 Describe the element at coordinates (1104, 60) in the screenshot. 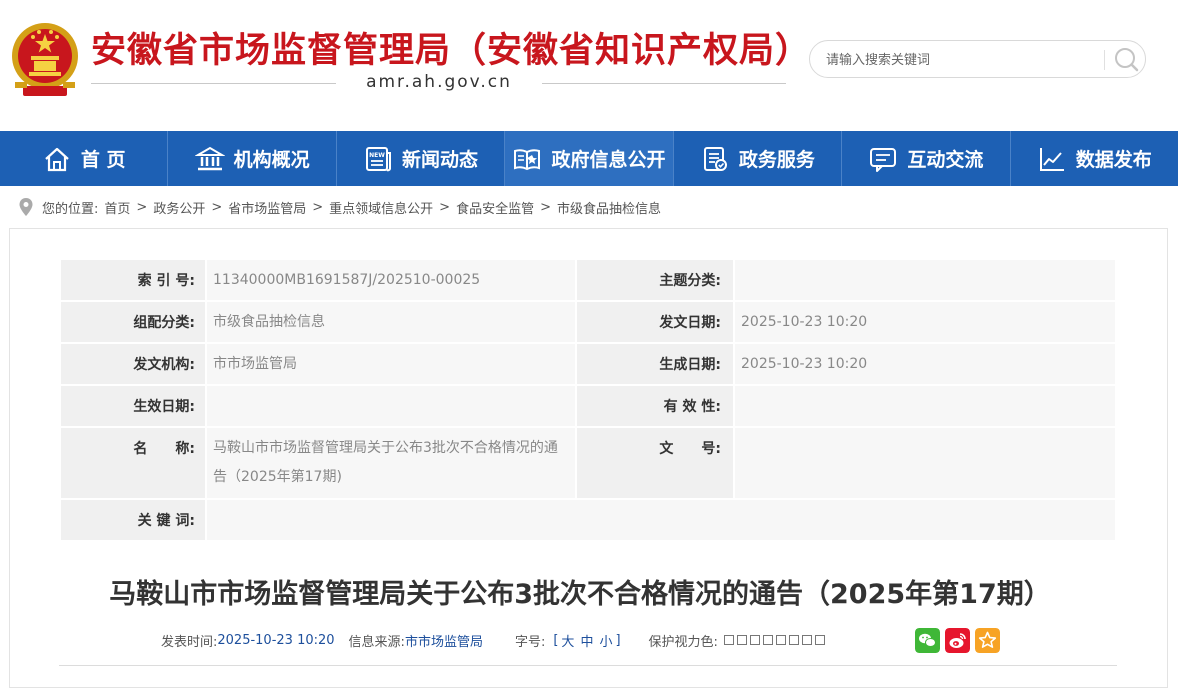

I see `search-separator` at that location.